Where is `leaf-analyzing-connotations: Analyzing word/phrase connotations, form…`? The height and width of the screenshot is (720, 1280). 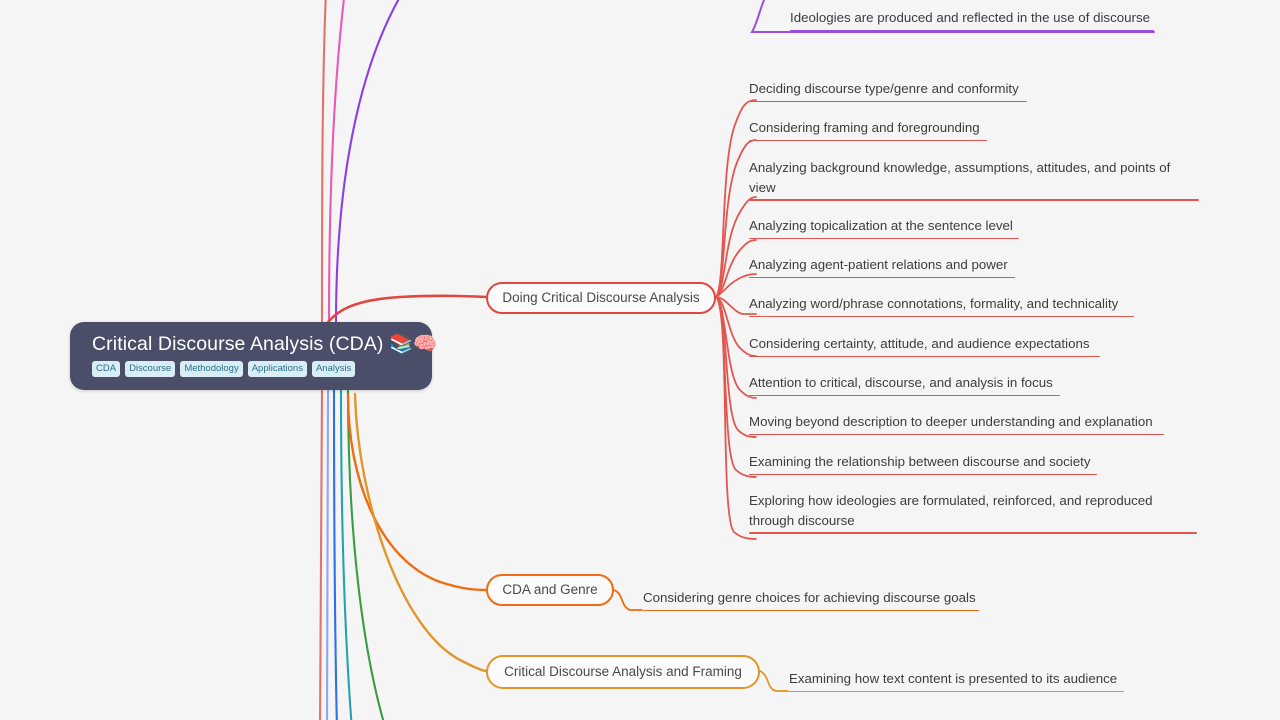
leaf-analyzing-connotations: Analyzing word/phrase connotations, form… is located at coordinates (941, 306).